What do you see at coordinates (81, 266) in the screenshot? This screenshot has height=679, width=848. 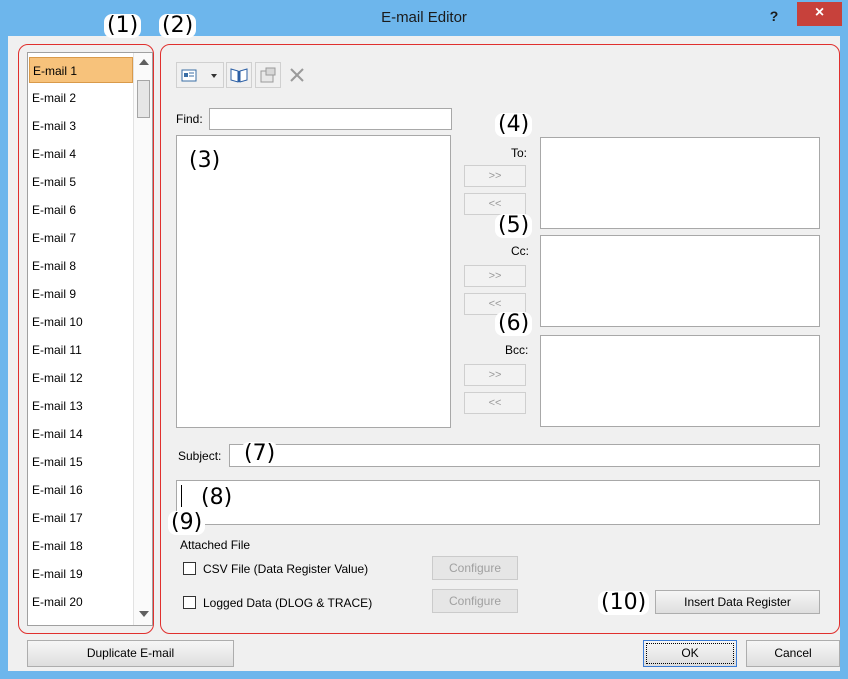 I see `email-list-item: E-mail 8` at bounding box center [81, 266].